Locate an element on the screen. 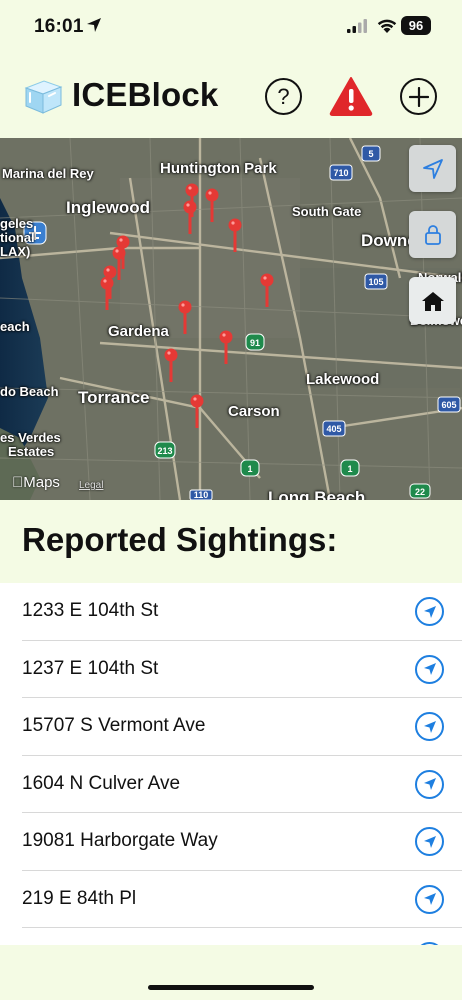 Image resolution: width=462 pixels, height=1000 pixels. map-label: Estates is located at coordinates (31, 451).